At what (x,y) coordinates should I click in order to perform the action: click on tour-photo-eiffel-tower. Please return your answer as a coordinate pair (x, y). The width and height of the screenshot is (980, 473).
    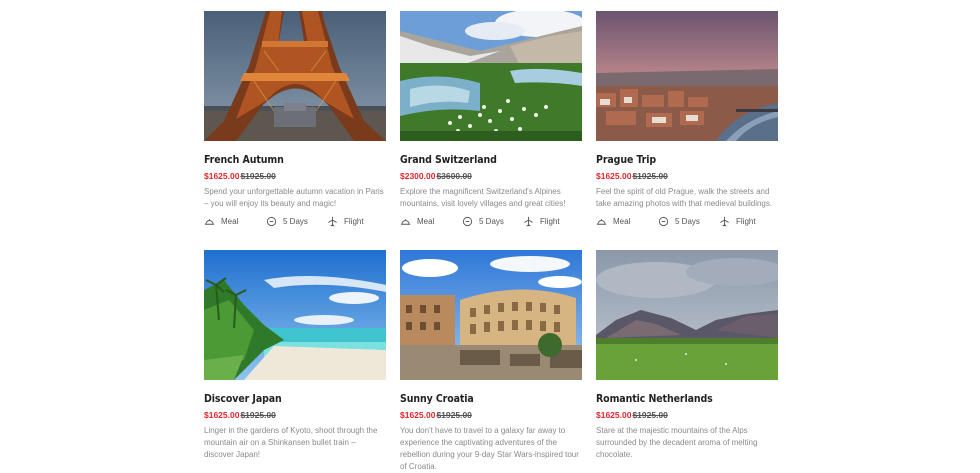
    Looking at the image, I should click on (295, 76).